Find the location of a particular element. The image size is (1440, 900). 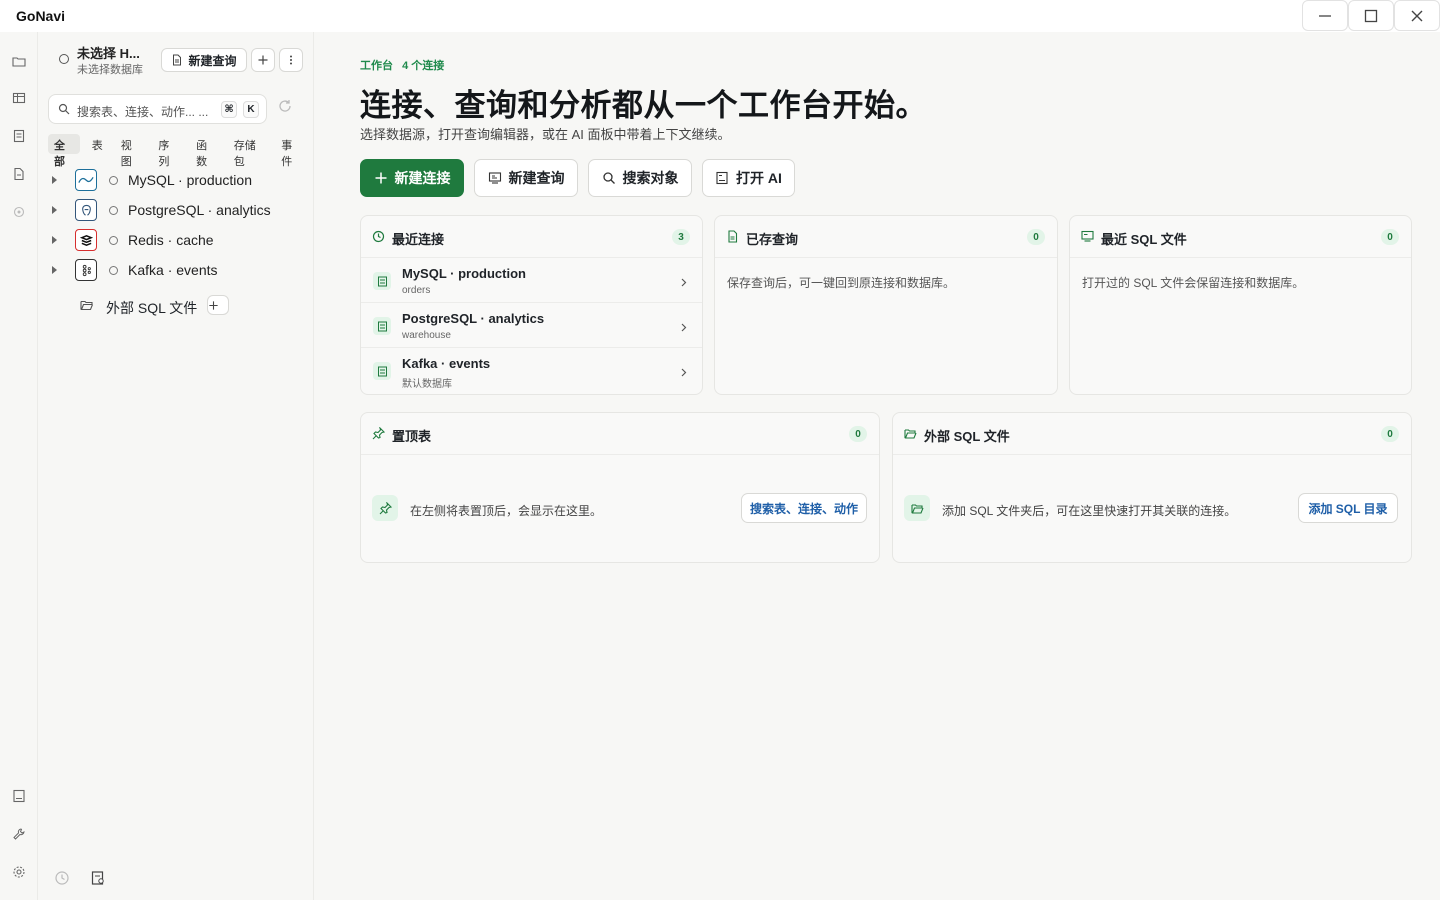

target-icon is located at coordinates (19, 212).